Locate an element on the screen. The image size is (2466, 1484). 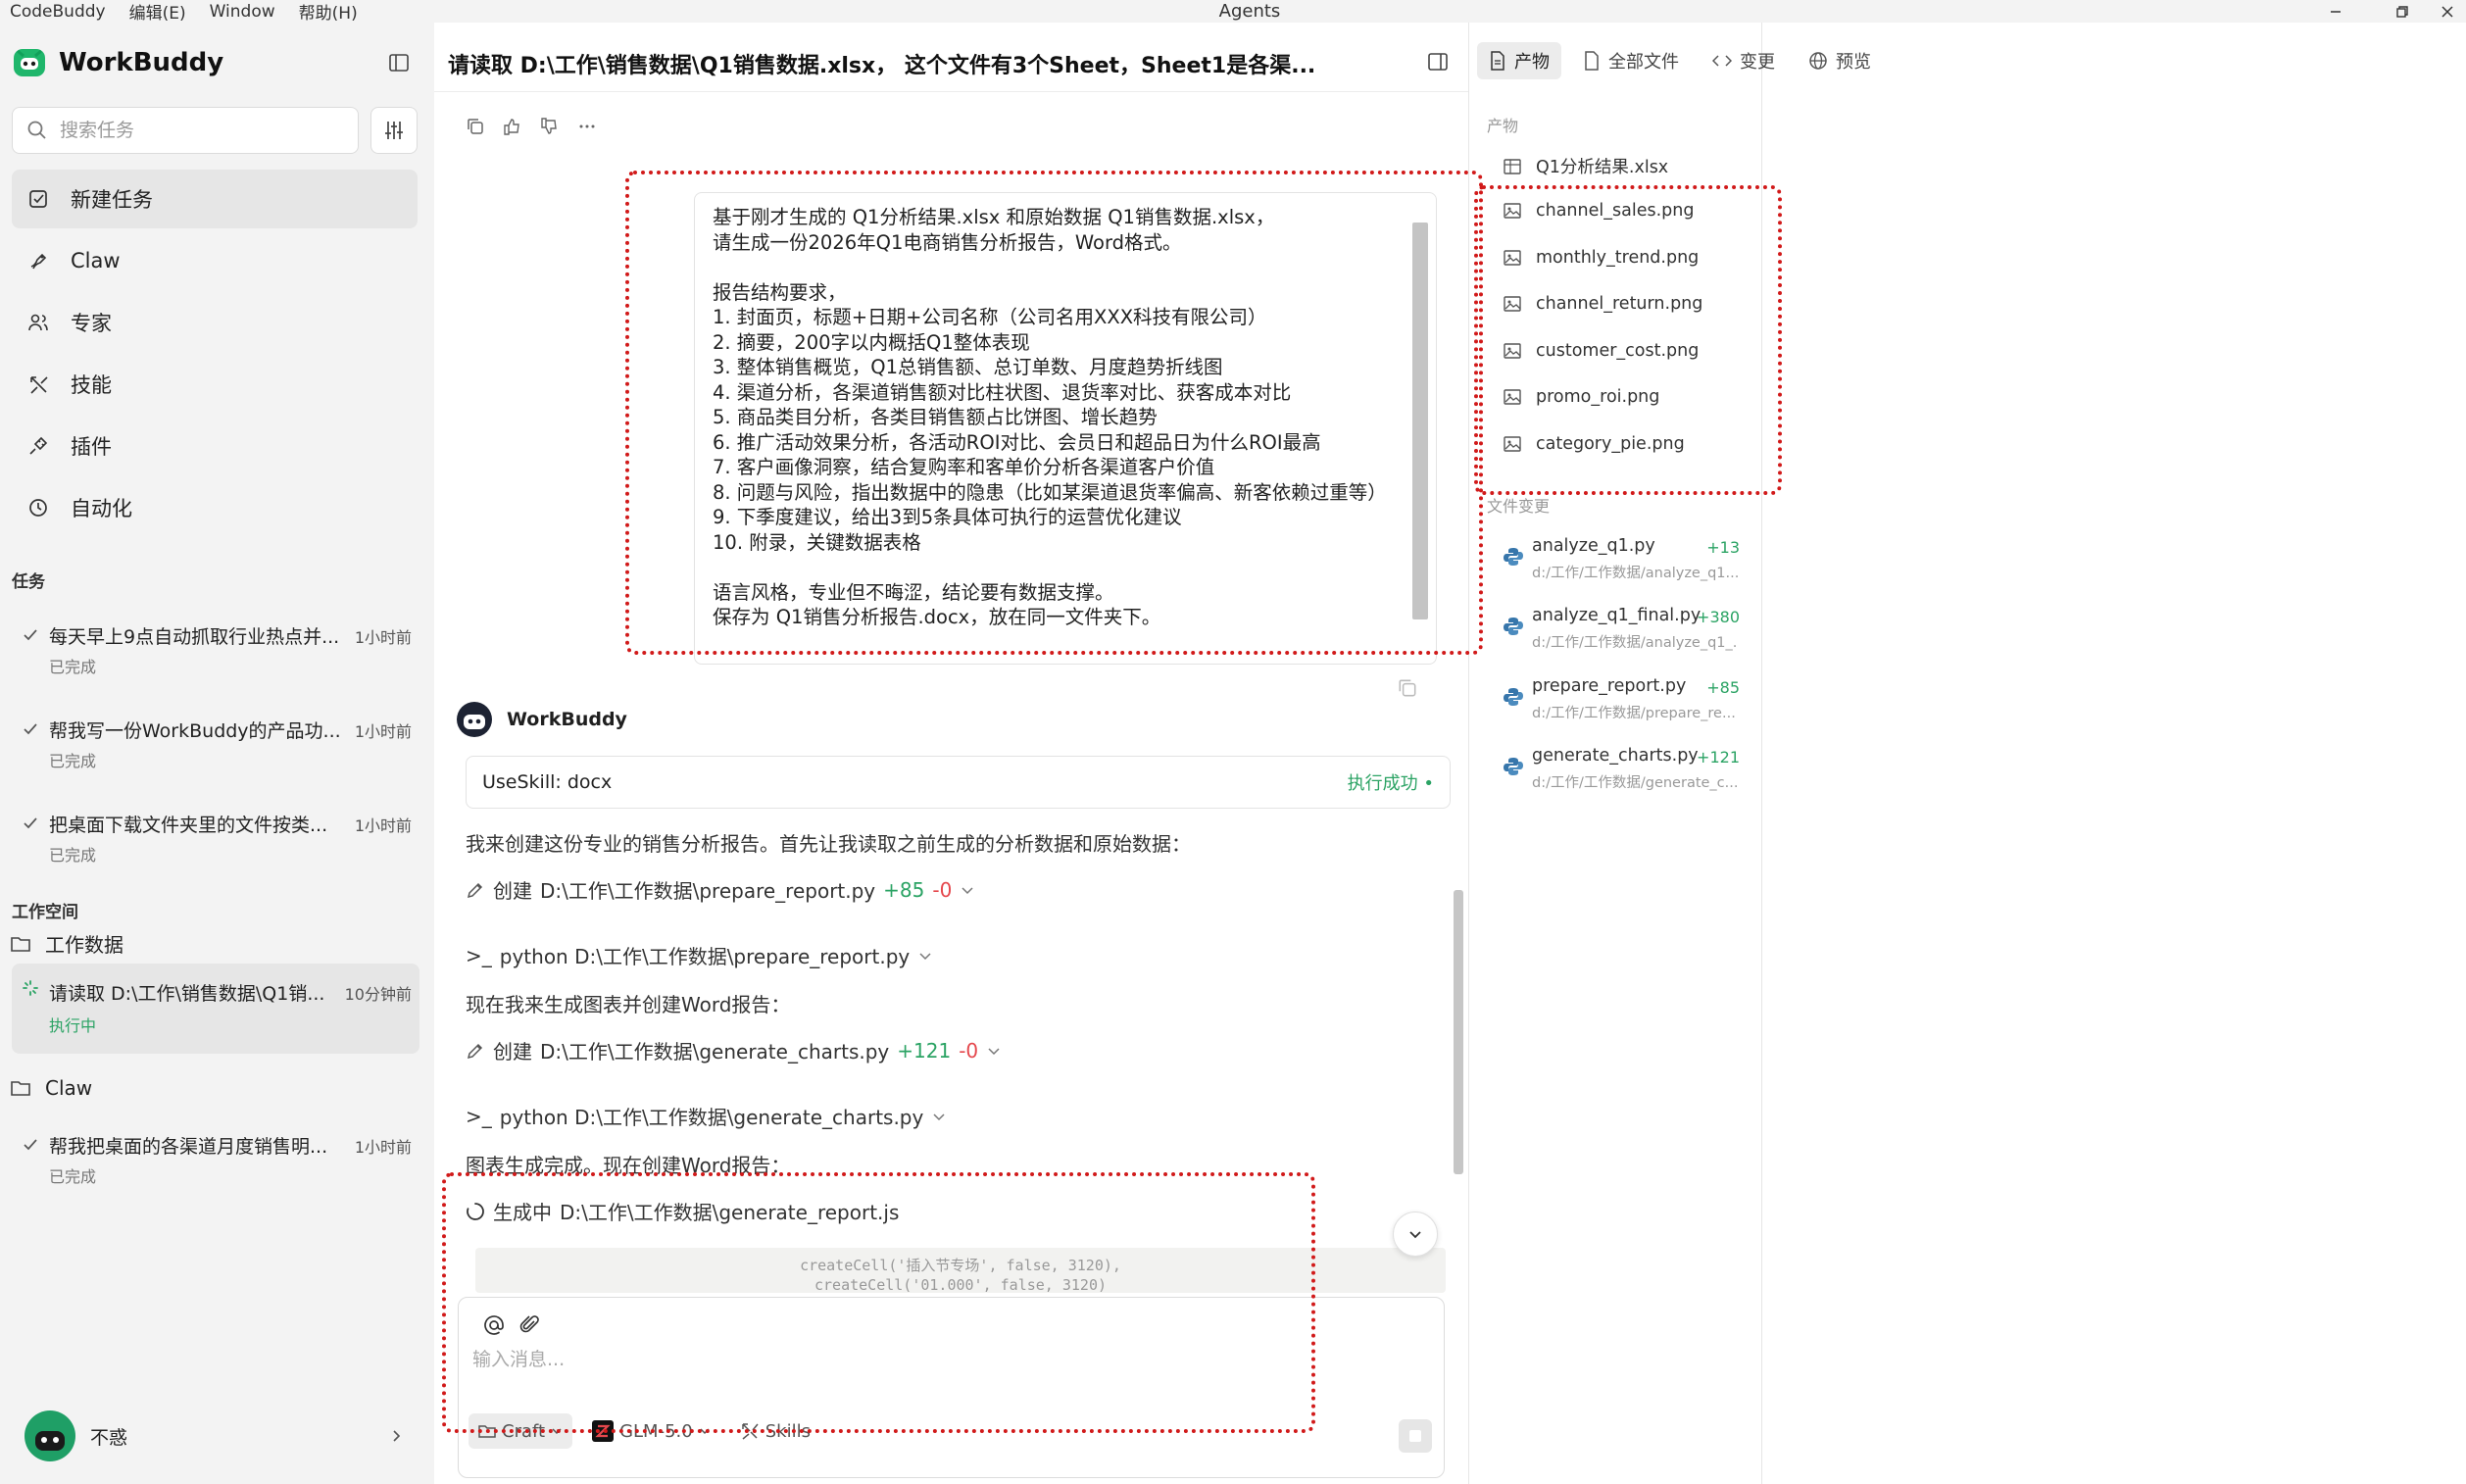
scroll-to-bottom-button is located at coordinates (1415, 1234).